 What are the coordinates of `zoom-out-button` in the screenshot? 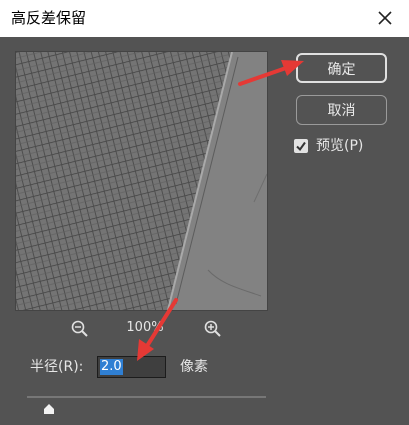 It's located at (80, 329).